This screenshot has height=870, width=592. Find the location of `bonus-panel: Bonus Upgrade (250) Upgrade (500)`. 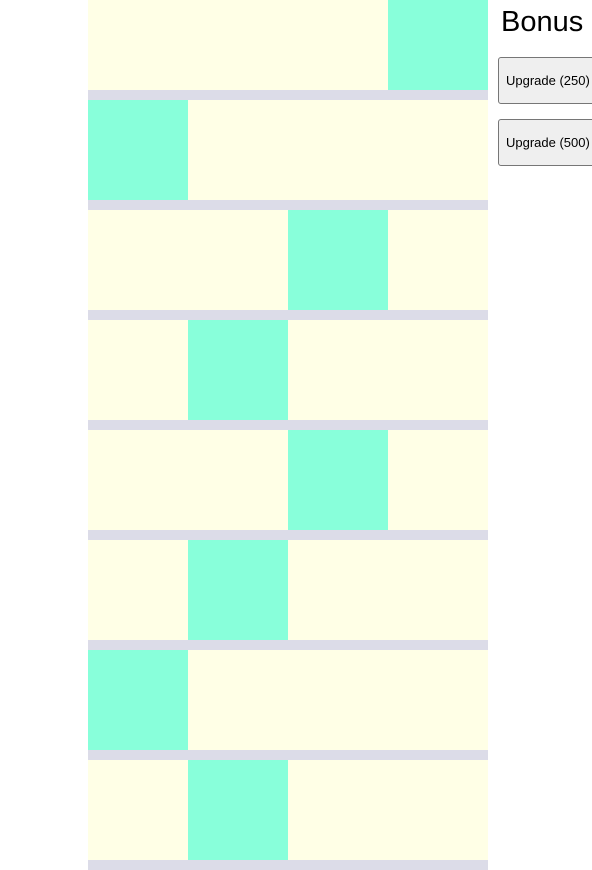

bonus-panel: Bonus Upgrade (250) Upgrade (500) is located at coordinates (545, 90).